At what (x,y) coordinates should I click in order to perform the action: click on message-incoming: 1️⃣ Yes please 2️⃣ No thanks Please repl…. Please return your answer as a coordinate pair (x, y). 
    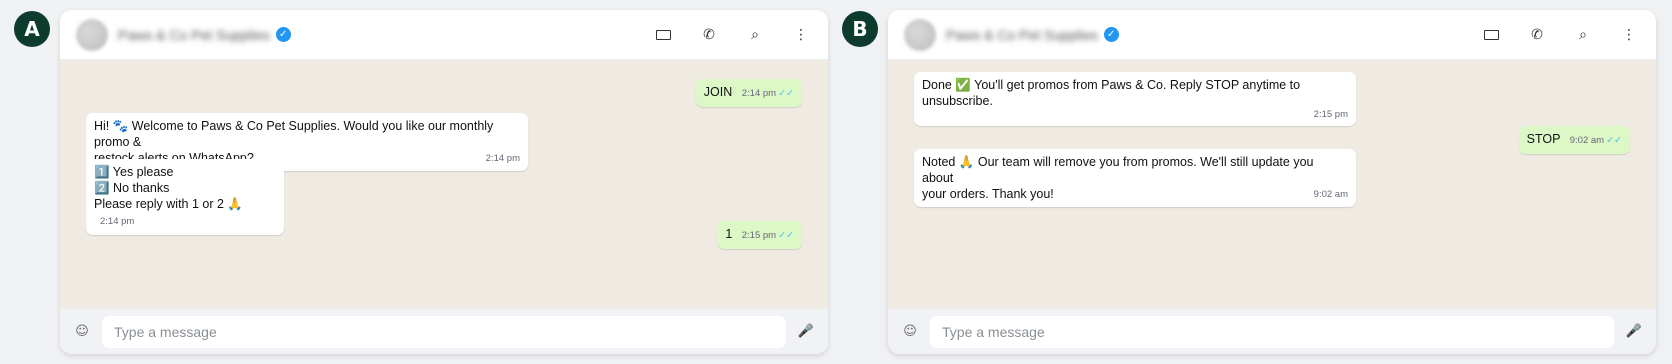
    Looking at the image, I should click on (185, 197).